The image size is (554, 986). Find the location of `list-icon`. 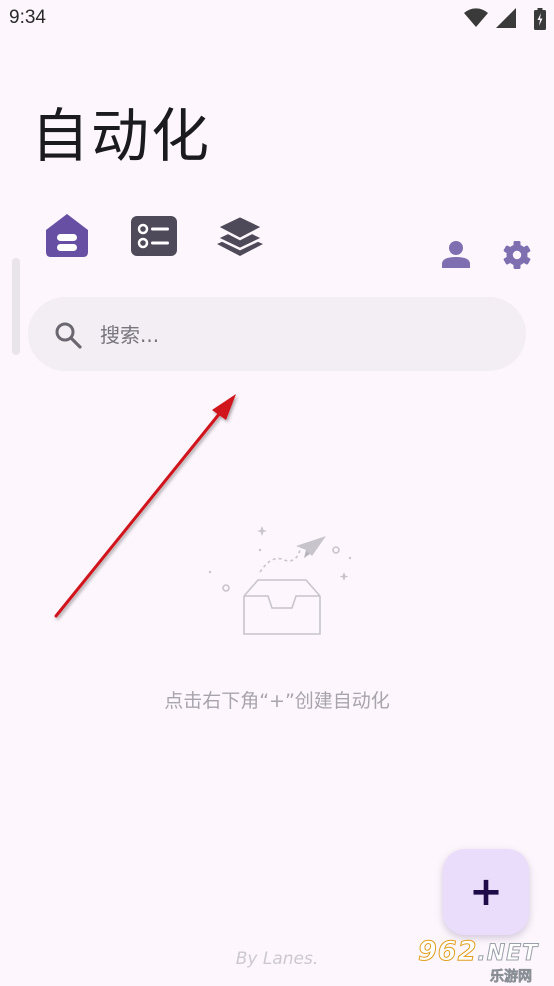

list-icon is located at coordinates (154, 236).